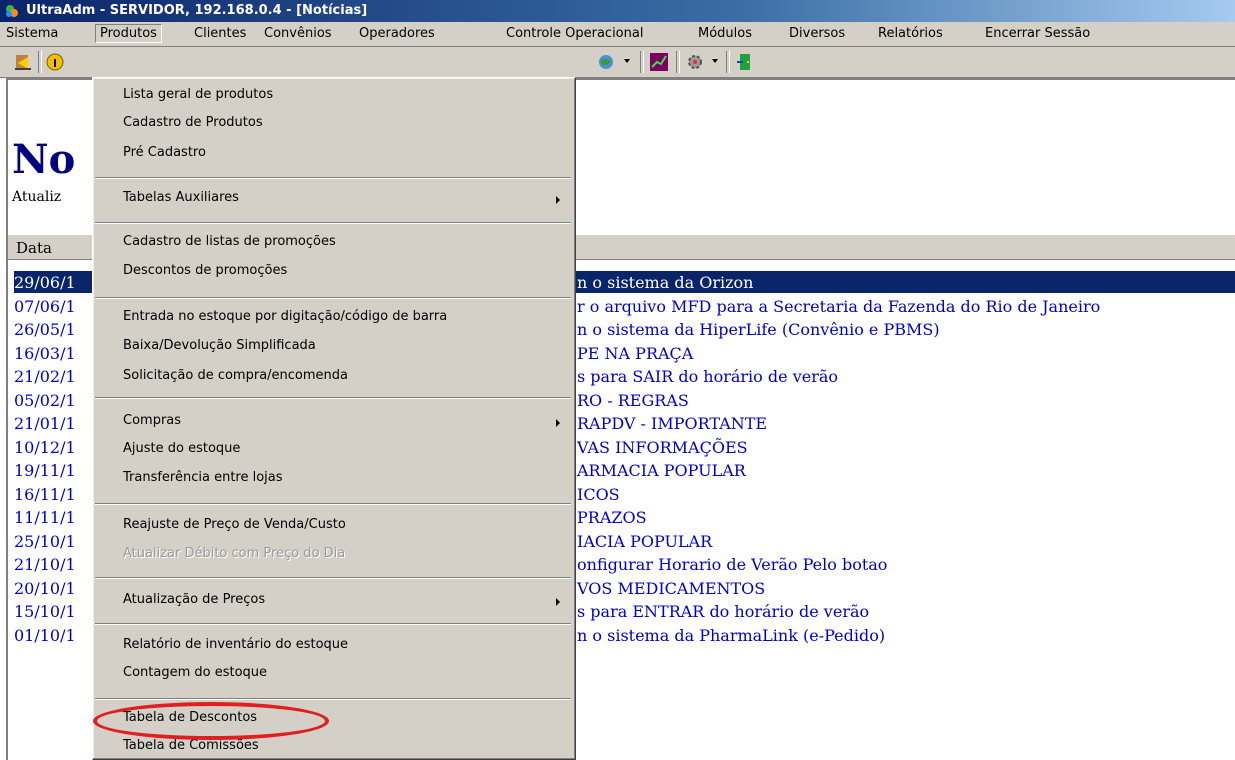 The width and height of the screenshot is (1235, 760). What do you see at coordinates (12, 11) in the screenshot?
I see `app-icon` at bounding box center [12, 11].